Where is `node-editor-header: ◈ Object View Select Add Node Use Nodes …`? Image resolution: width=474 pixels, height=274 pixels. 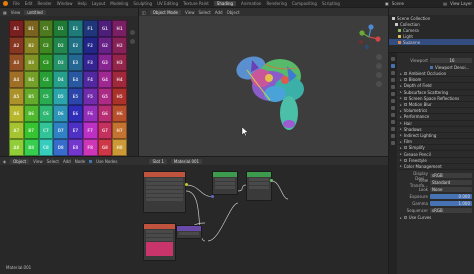 node-editor-header: ◈ Object View Select Add Node Use Nodes … is located at coordinates (194, 161).